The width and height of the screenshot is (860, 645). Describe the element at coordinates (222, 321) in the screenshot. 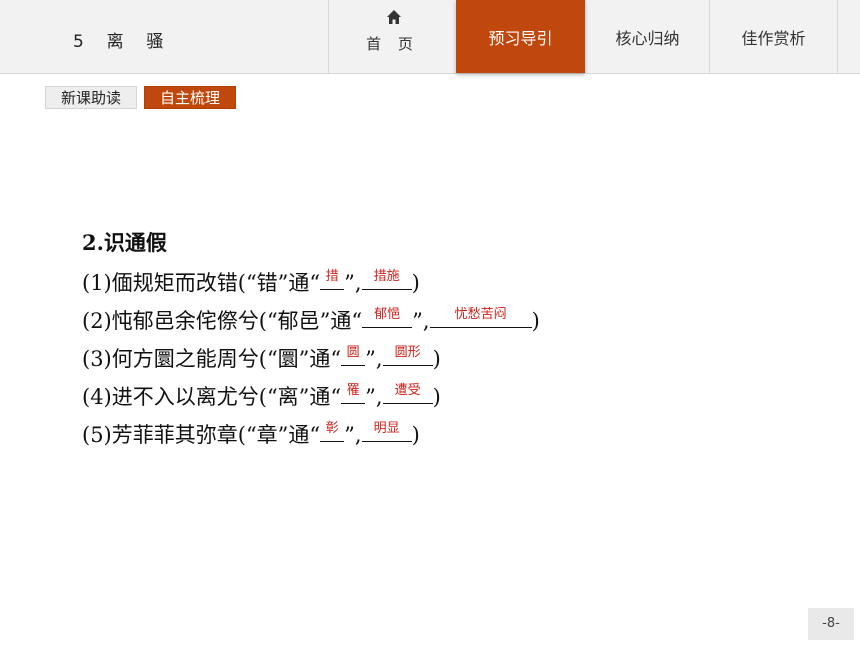

I see `line-prefix: (2)忳郁邑余侘傺兮(“郁邑”通“` at that location.